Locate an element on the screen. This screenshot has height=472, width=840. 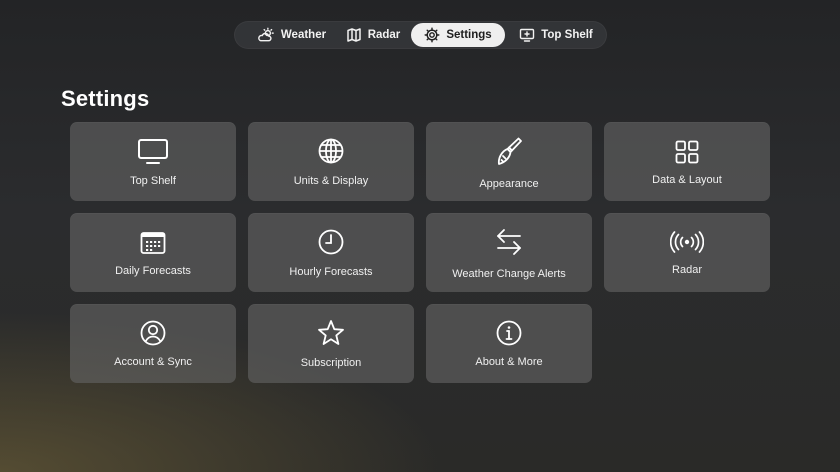
tile-label: Weather Change Alerts is located at coordinates (509, 274).